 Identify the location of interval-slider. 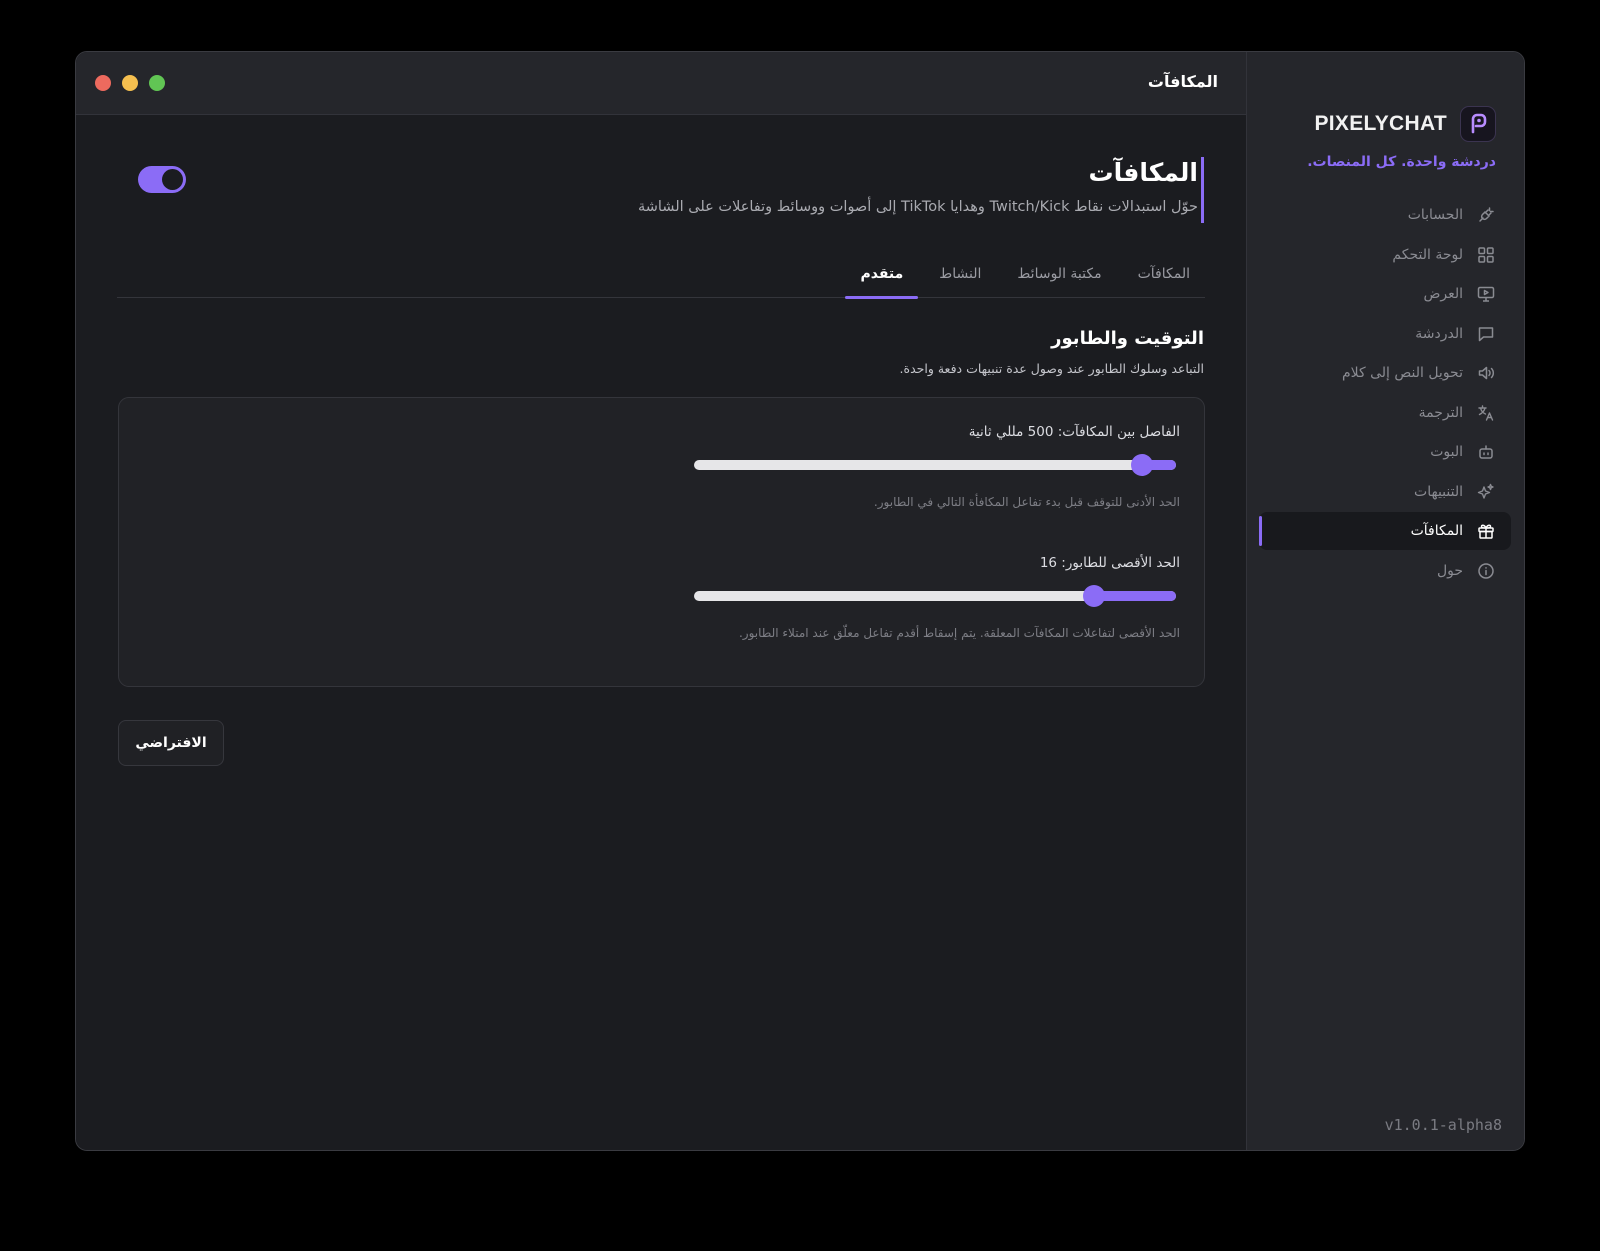
(935, 465).